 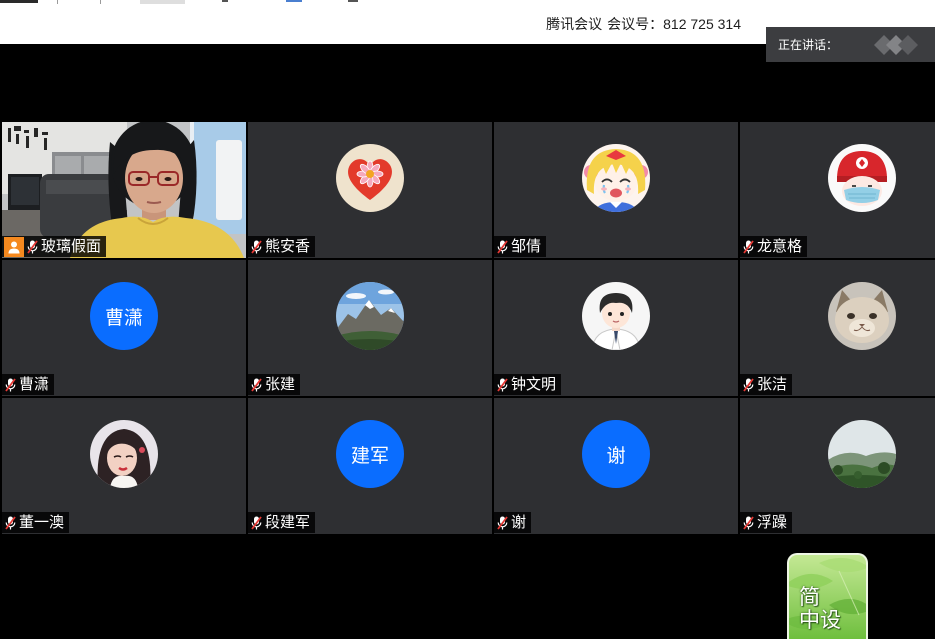 I want to click on text-avatar: 曹潇, so click(x=124, y=316).